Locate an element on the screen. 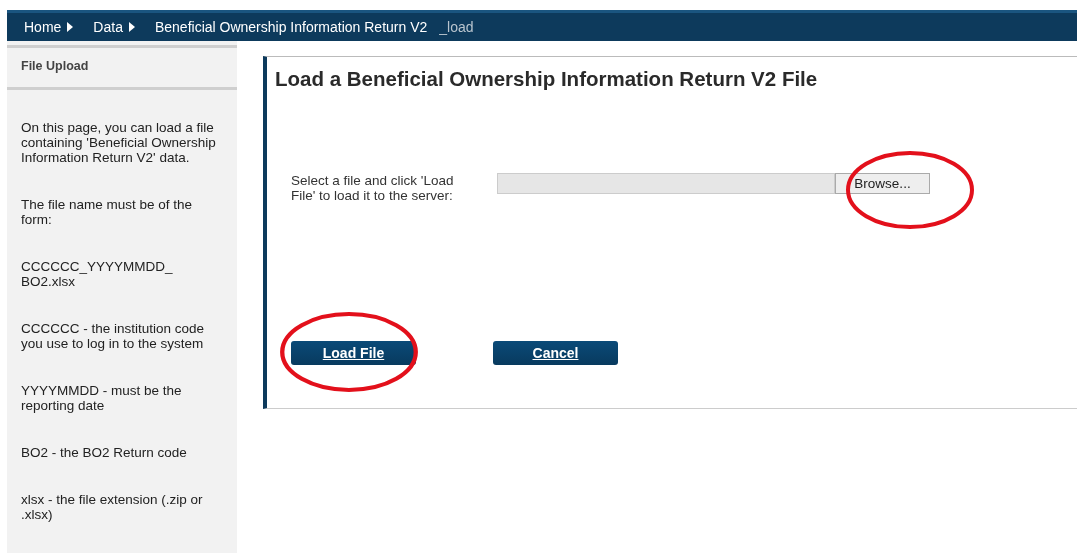  action-button: Load File is located at coordinates (353, 353).